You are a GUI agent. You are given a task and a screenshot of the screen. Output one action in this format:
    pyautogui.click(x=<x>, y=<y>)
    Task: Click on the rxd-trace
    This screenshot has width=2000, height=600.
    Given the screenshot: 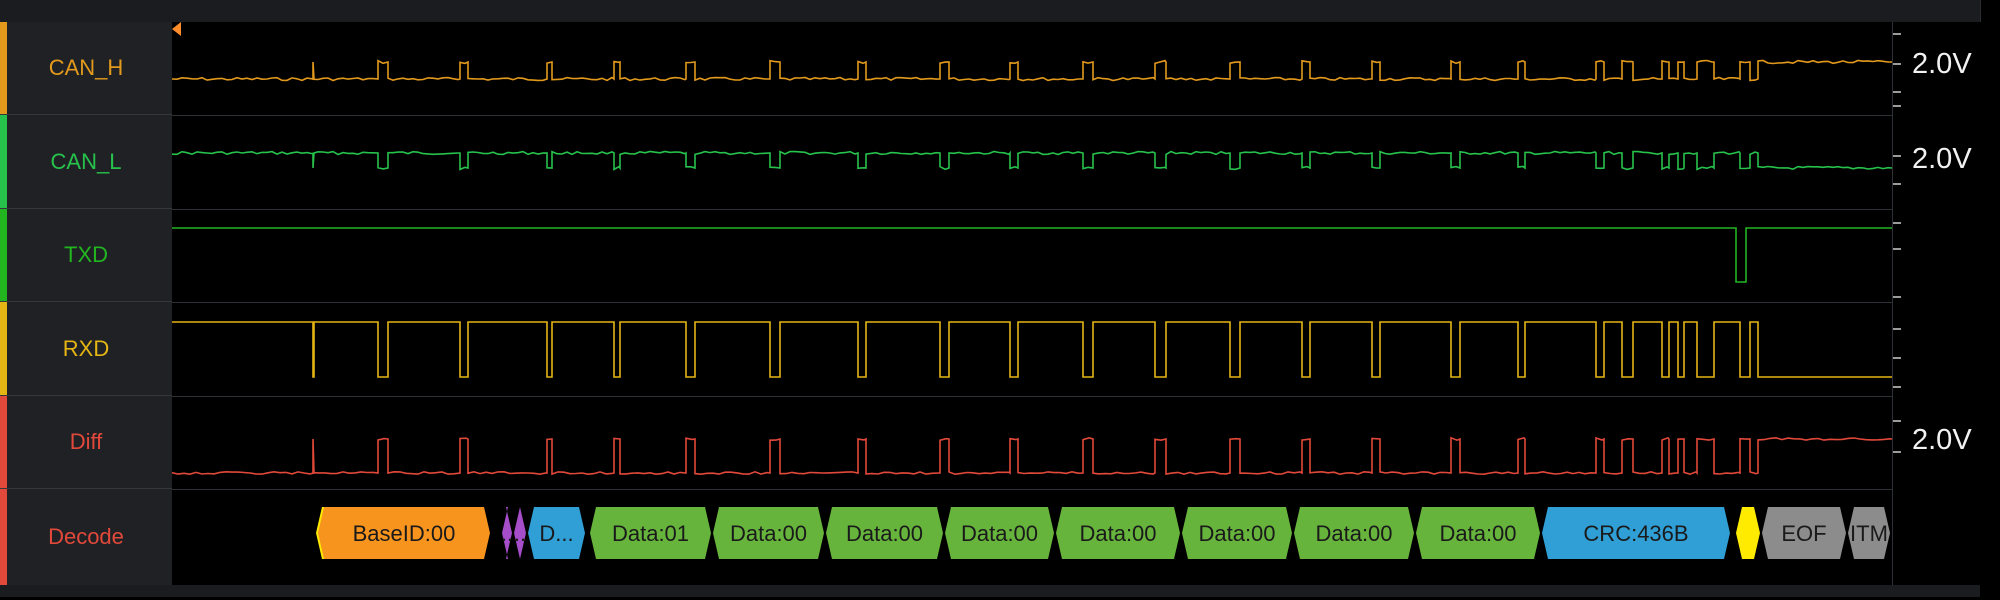 What is the action you would take?
    pyautogui.click(x=1032, y=349)
    